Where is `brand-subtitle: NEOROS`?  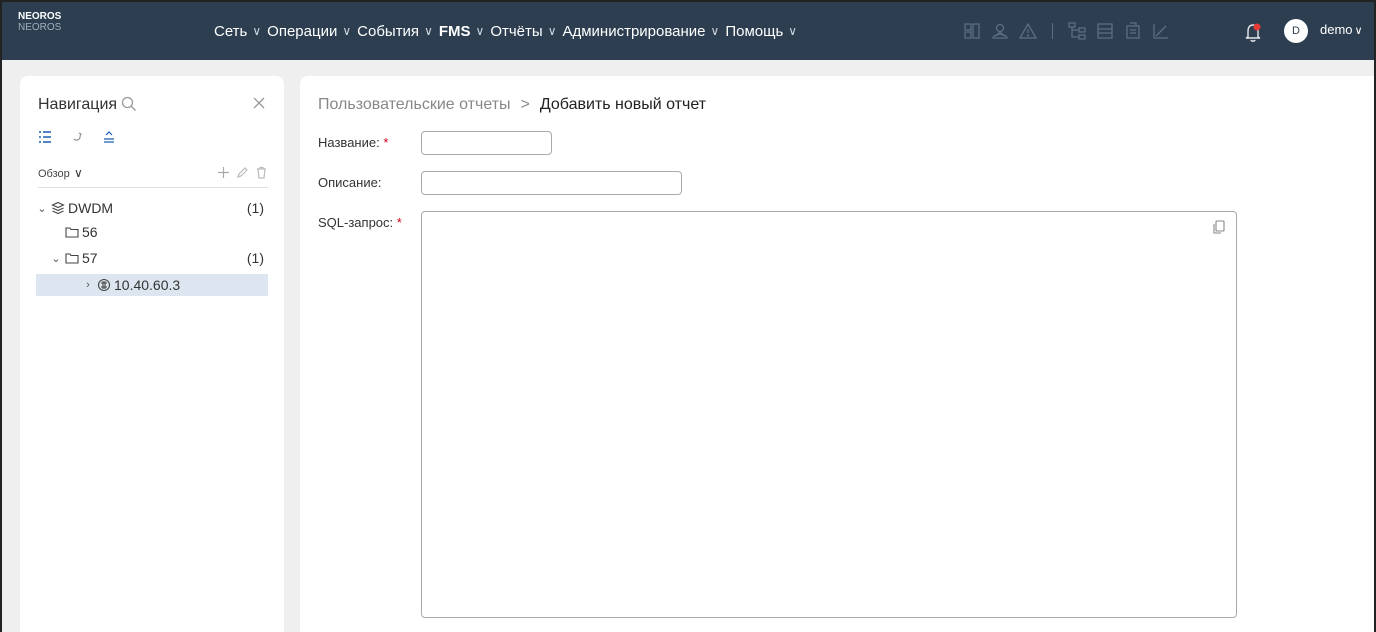
brand-subtitle: NEOROS is located at coordinates (40, 27).